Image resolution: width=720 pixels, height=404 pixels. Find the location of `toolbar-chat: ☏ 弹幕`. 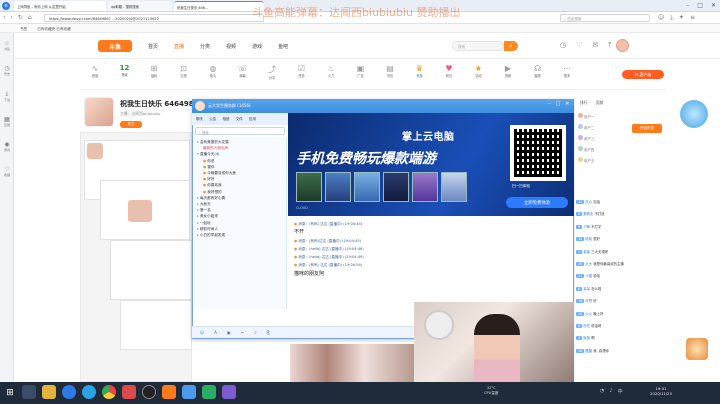

toolbar-chat: ☏ 弹幕 is located at coordinates (243, 72).